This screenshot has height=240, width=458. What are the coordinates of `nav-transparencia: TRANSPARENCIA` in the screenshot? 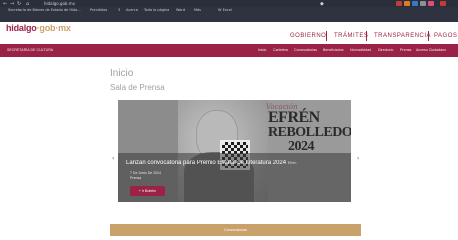 It's located at (402, 36).